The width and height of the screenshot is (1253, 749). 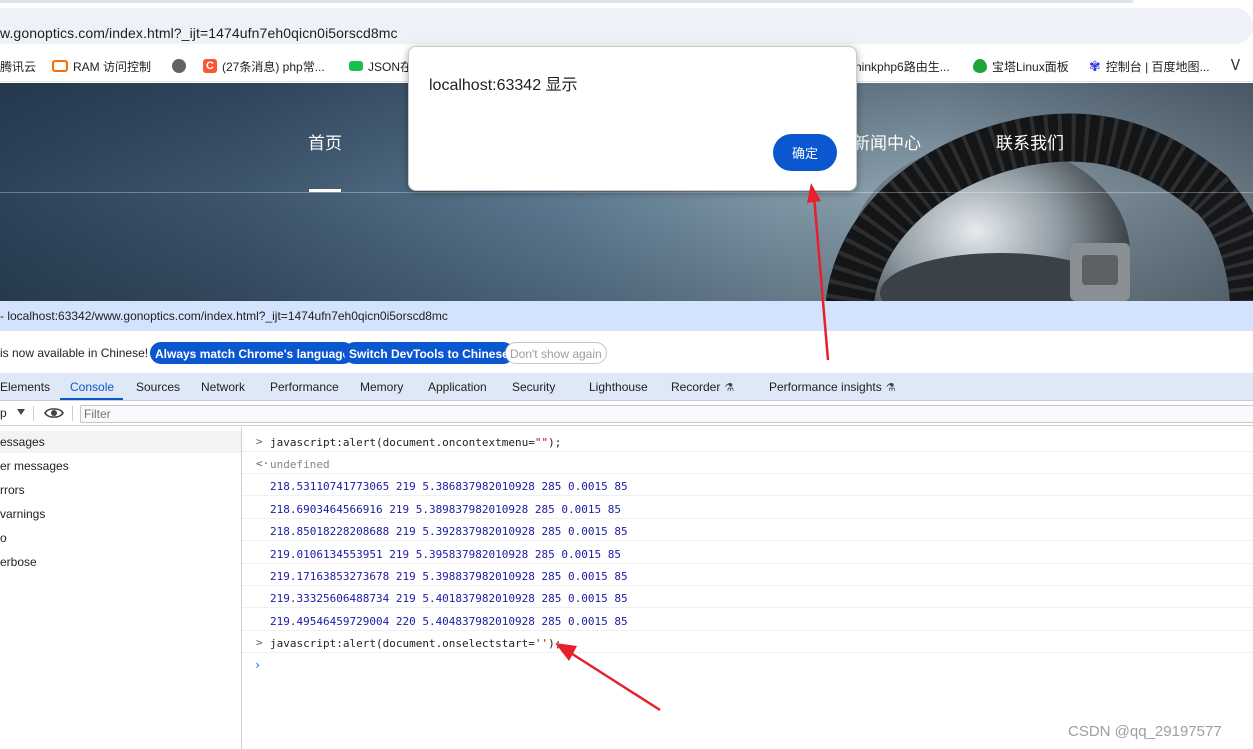 I want to click on globe-icon, so click(x=179, y=66).